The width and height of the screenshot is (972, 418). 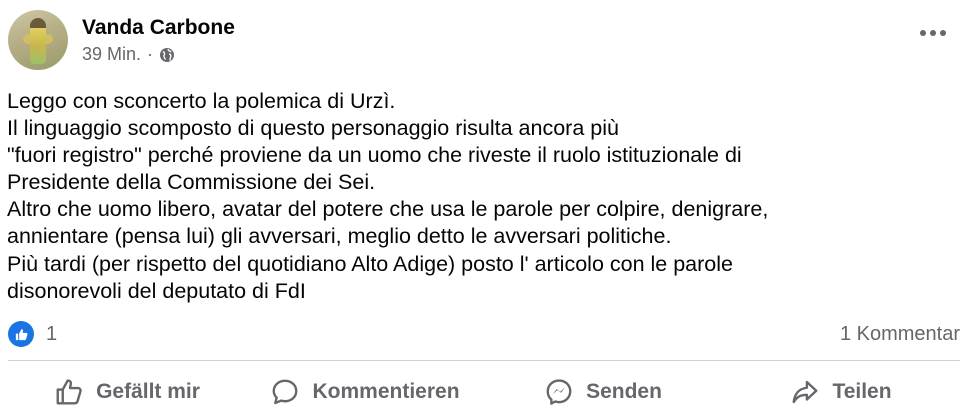 What do you see at coordinates (900, 334) in the screenshot?
I see `comment-count-link: 1 Kommentar` at bounding box center [900, 334].